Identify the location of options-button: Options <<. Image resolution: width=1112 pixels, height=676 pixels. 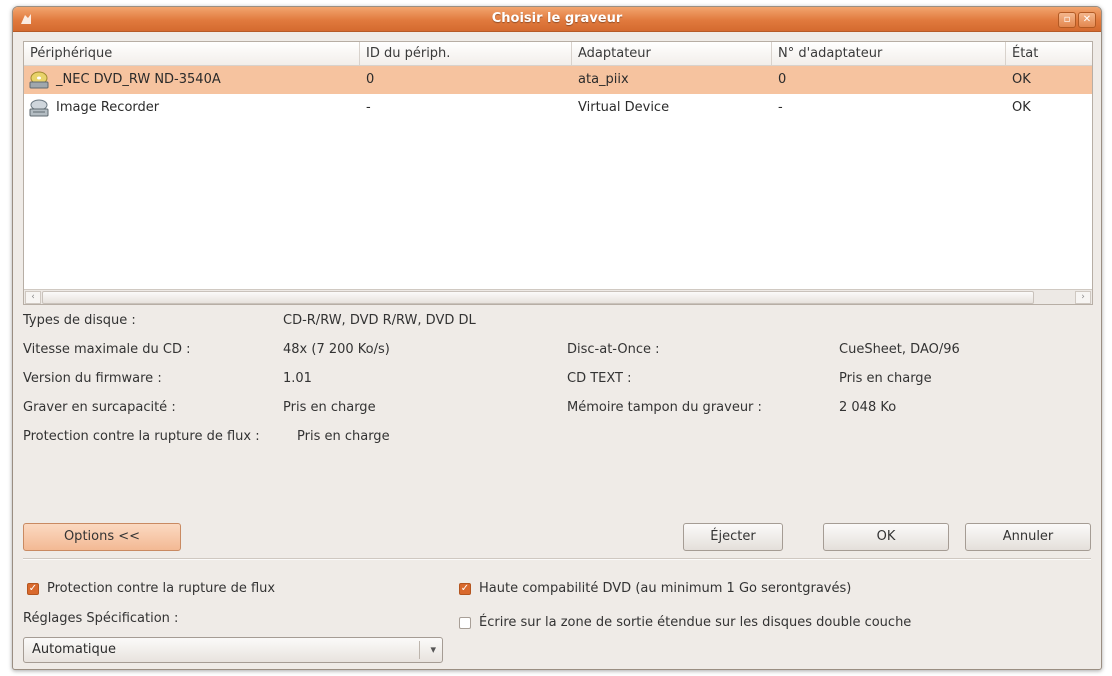
(102, 537).